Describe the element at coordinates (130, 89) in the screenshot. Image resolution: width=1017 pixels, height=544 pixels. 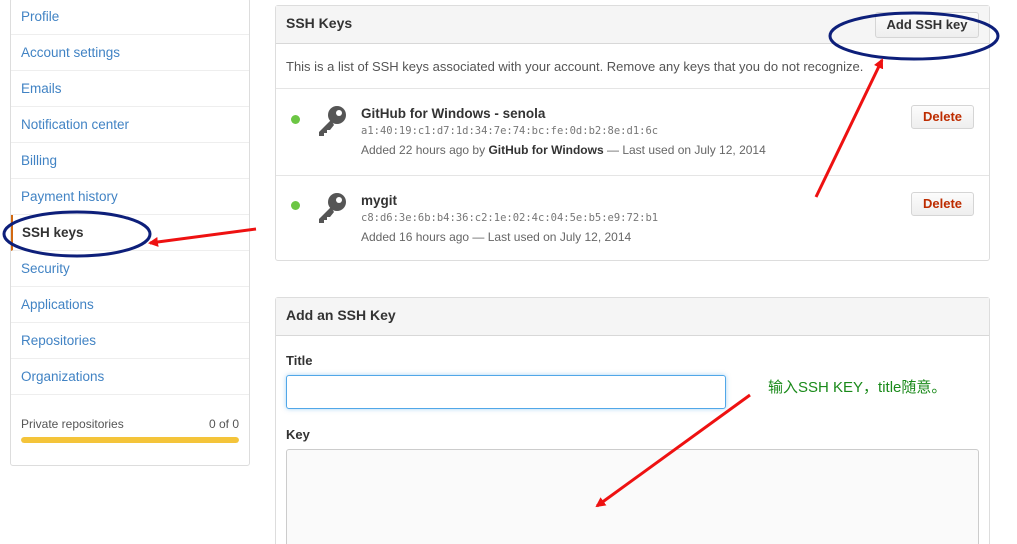
I see `sidebar-item-emails: Emails` at that location.